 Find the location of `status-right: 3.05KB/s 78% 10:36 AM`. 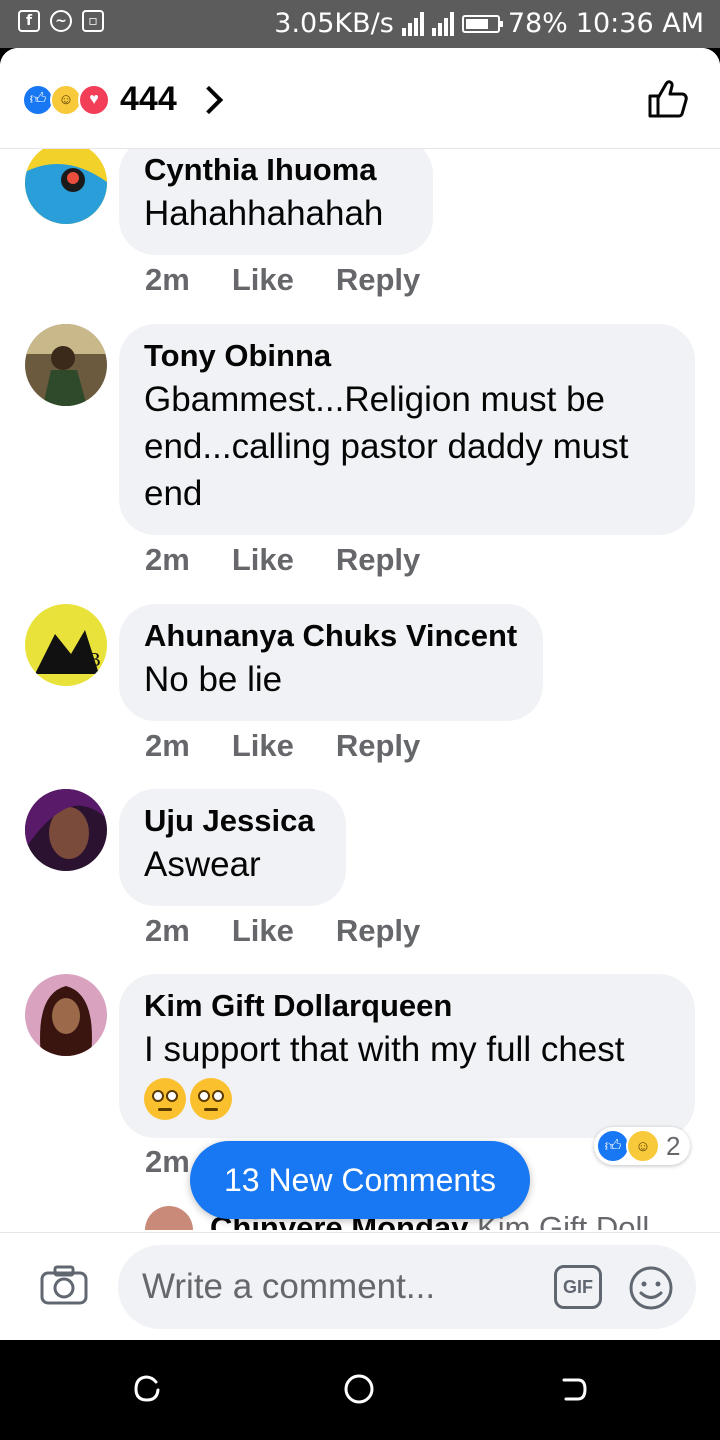

status-right: 3.05KB/s 78% 10:36 AM is located at coordinates (489, 23).